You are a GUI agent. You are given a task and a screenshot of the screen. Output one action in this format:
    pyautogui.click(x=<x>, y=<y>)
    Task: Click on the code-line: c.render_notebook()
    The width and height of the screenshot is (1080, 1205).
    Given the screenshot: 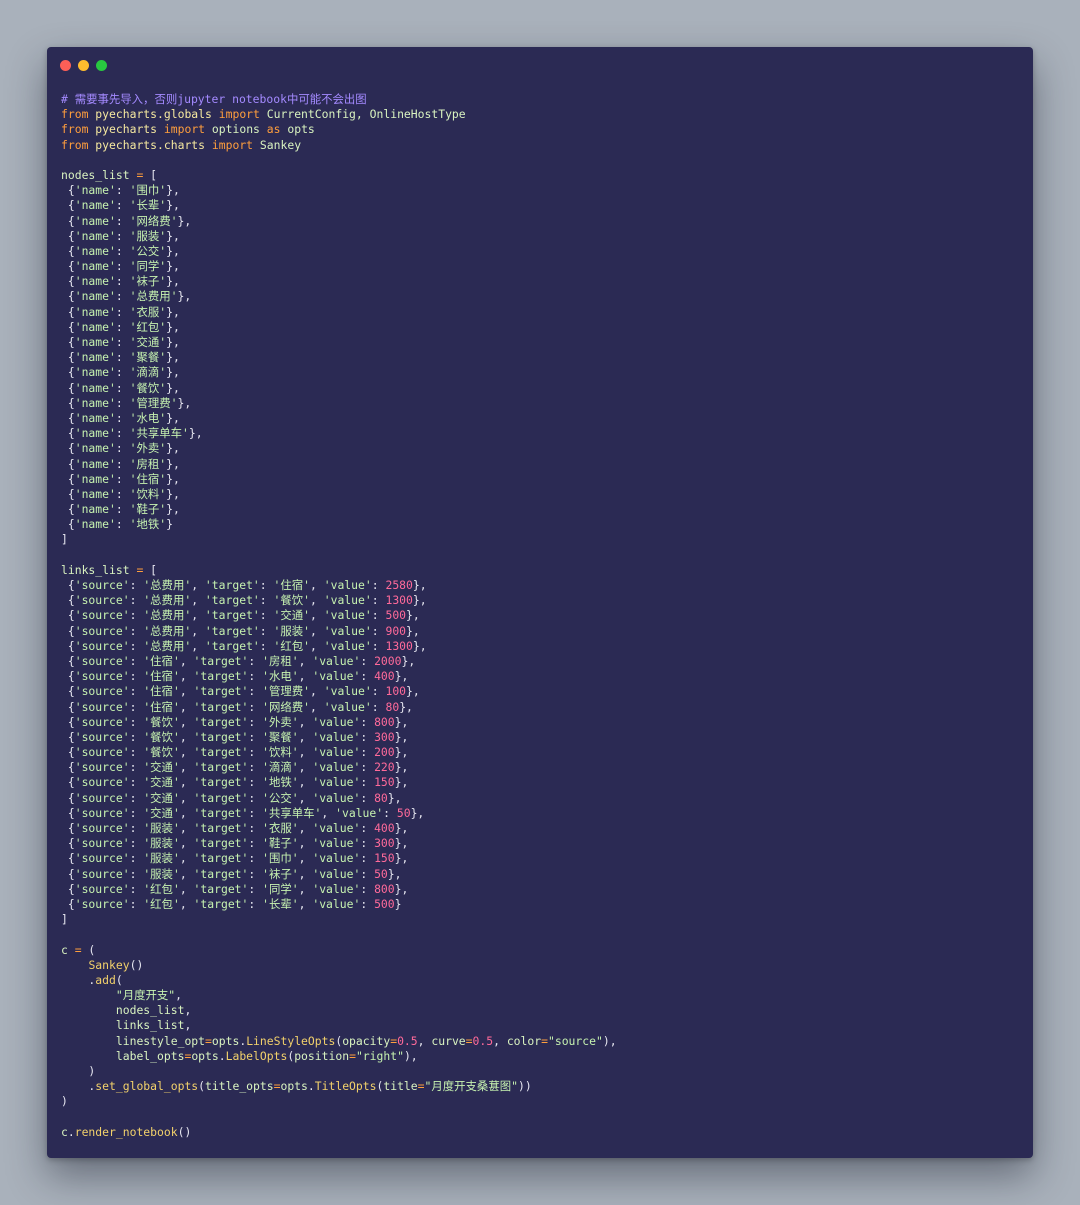 What is the action you would take?
    pyautogui.click(x=542, y=1132)
    